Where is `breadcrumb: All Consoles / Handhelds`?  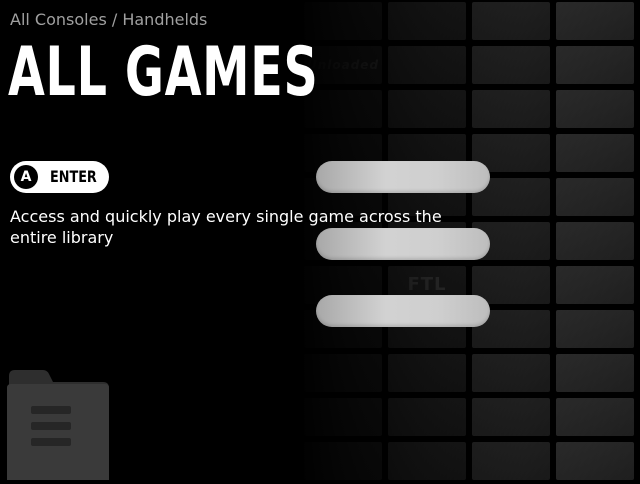
breadcrumb: All Consoles / Handhelds is located at coordinates (109, 19).